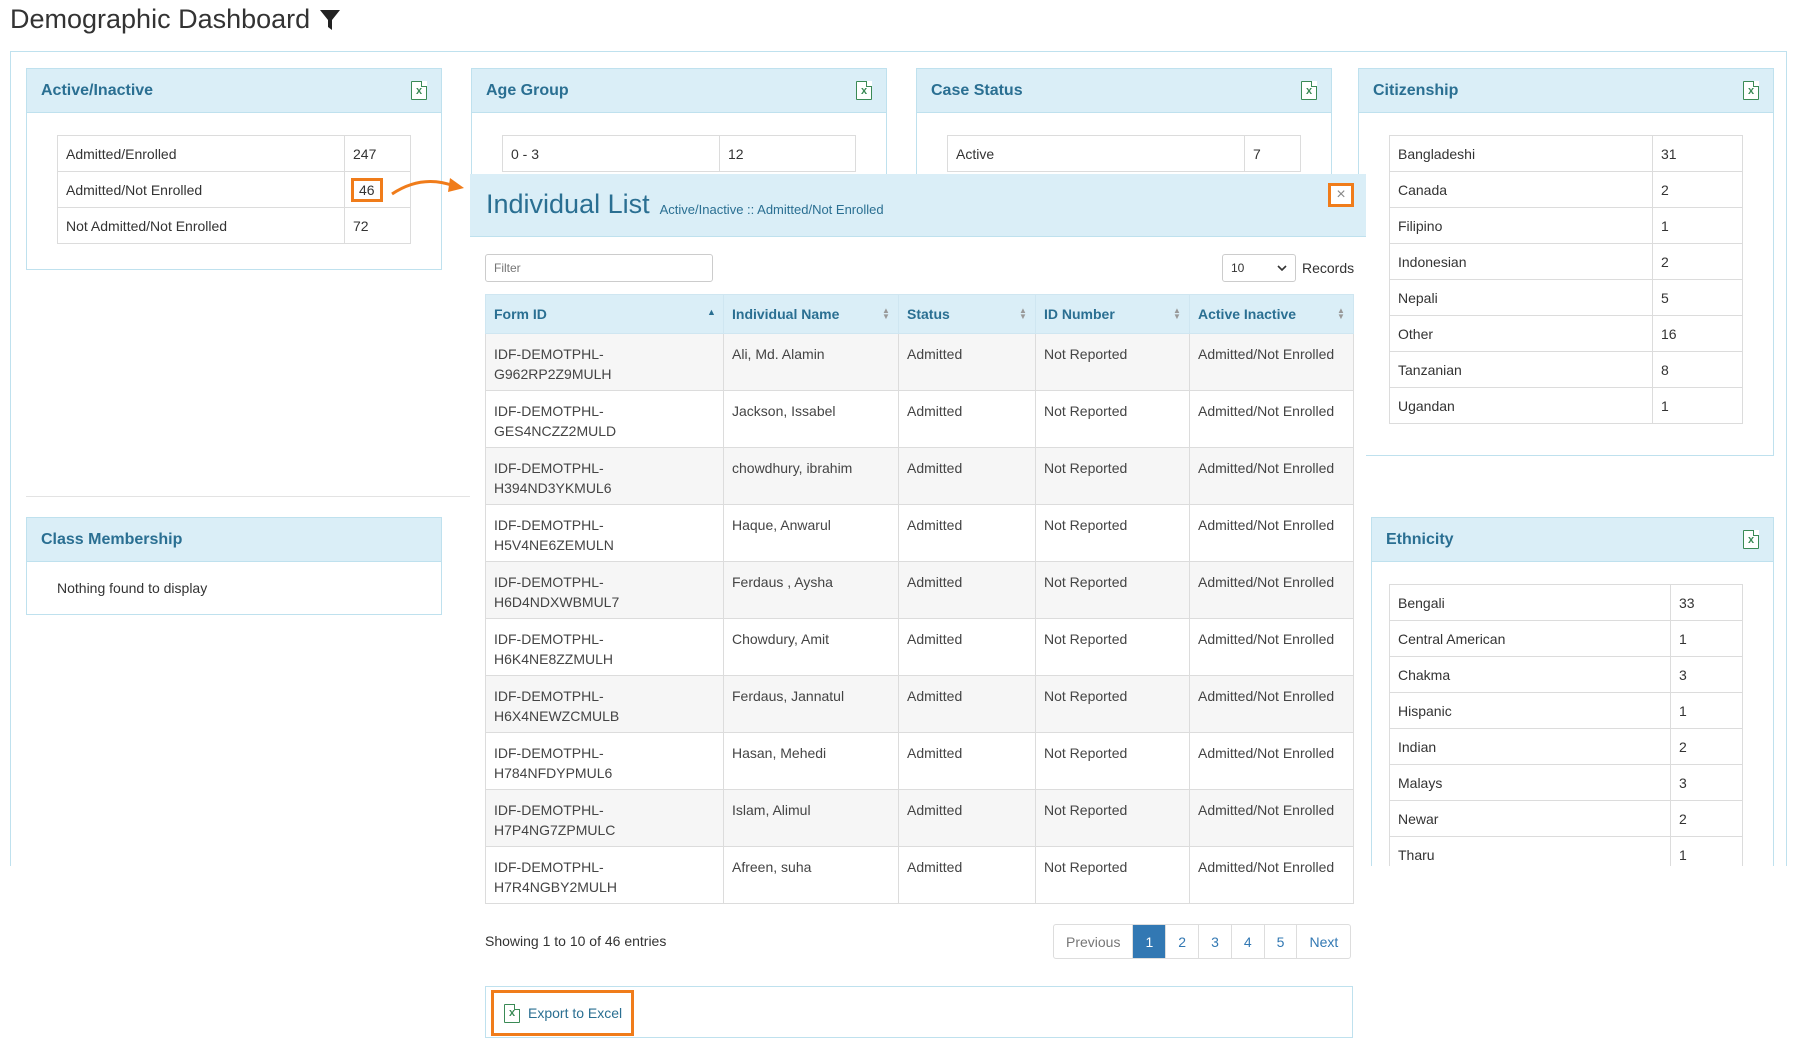 The width and height of the screenshot is (1795, 1044). What do you see at coordinates (1096, 153) in the screenshot?
I see `row-label: Active` at bounding box center [1096, 153].